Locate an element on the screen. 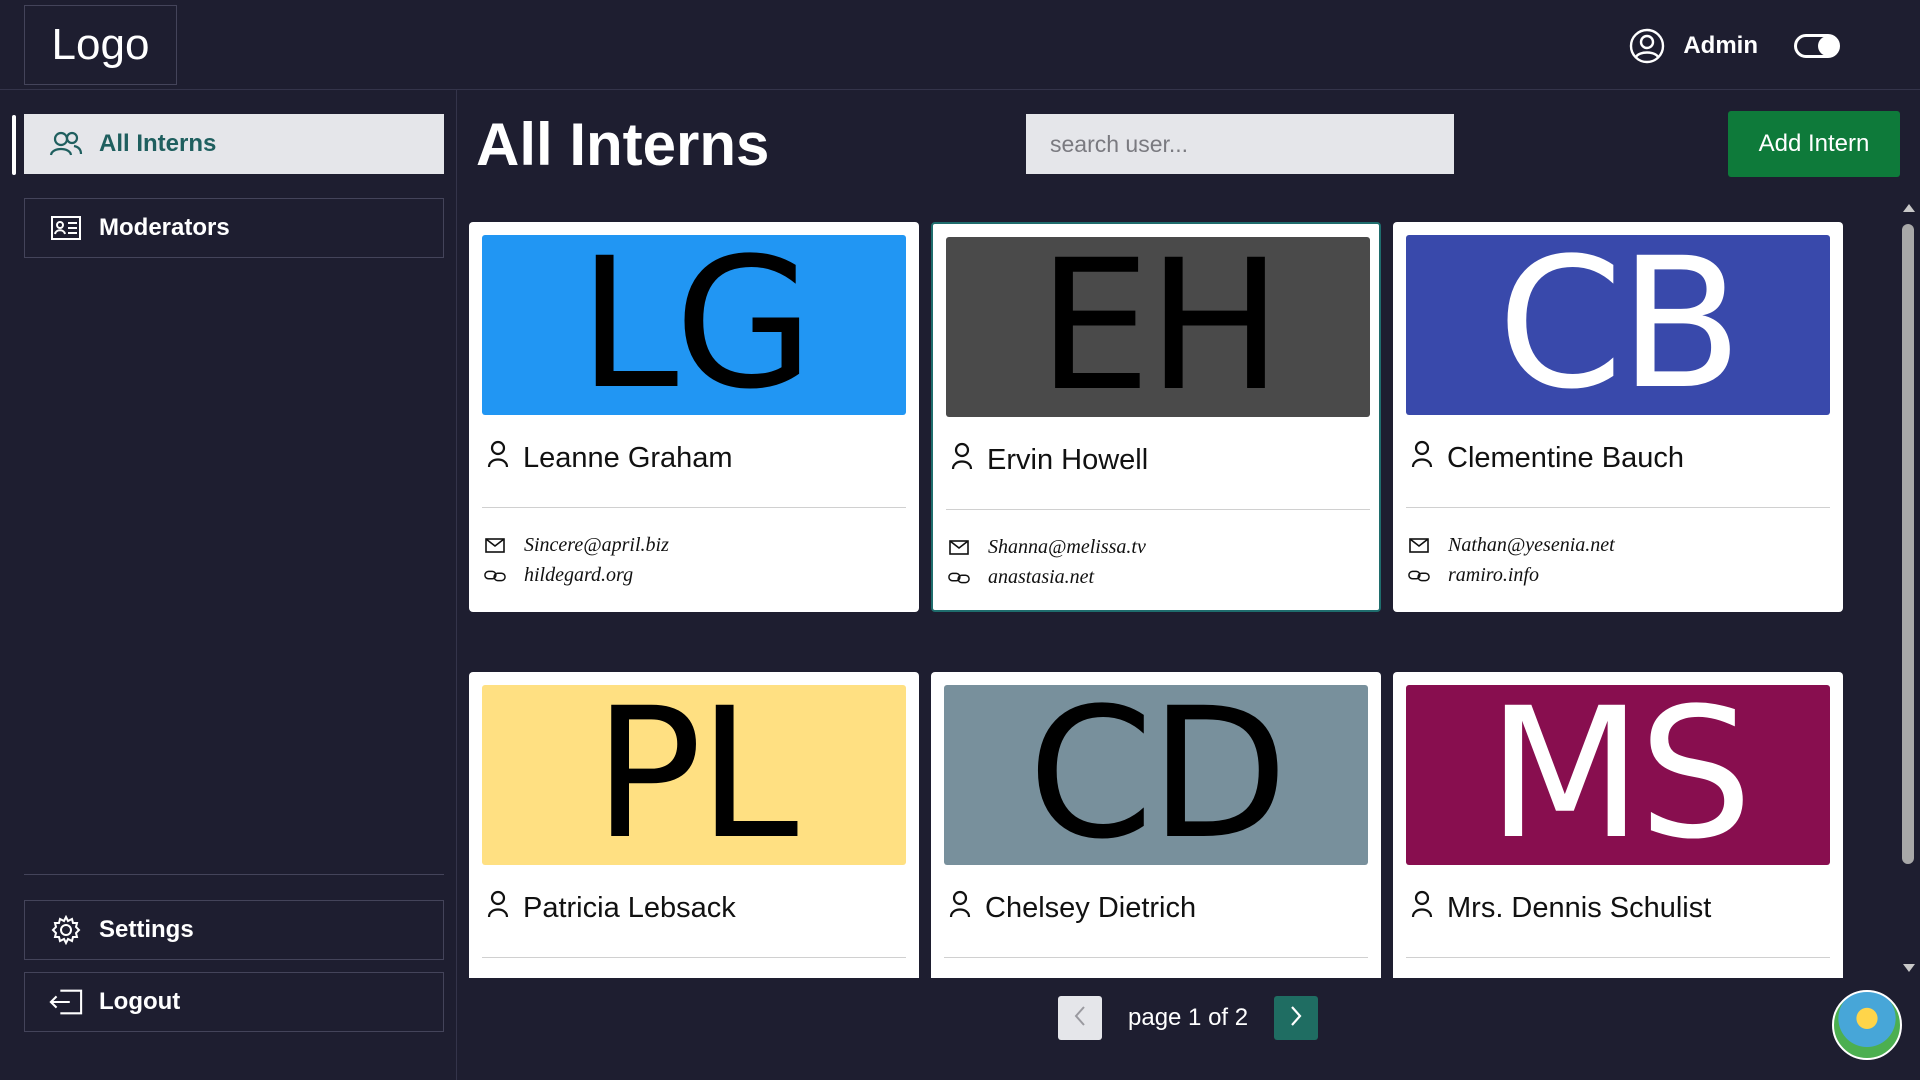 This screenshot has height=1080, width=1920. pagination: page 1 of 2 is located at coordinates (1188, 1018).